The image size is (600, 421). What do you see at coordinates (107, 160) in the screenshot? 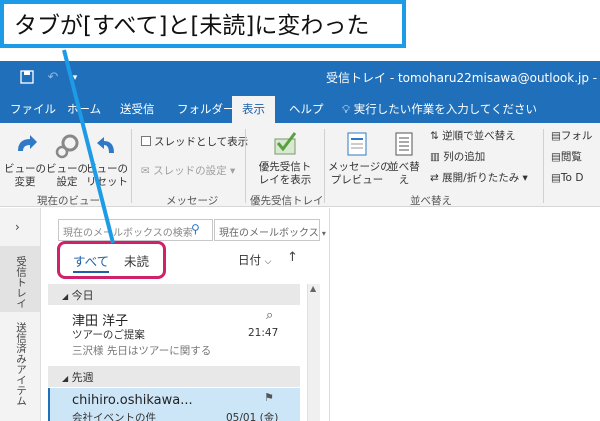
I see `reset-view-button: ビューの リセット` at bounding box center [107, 160].